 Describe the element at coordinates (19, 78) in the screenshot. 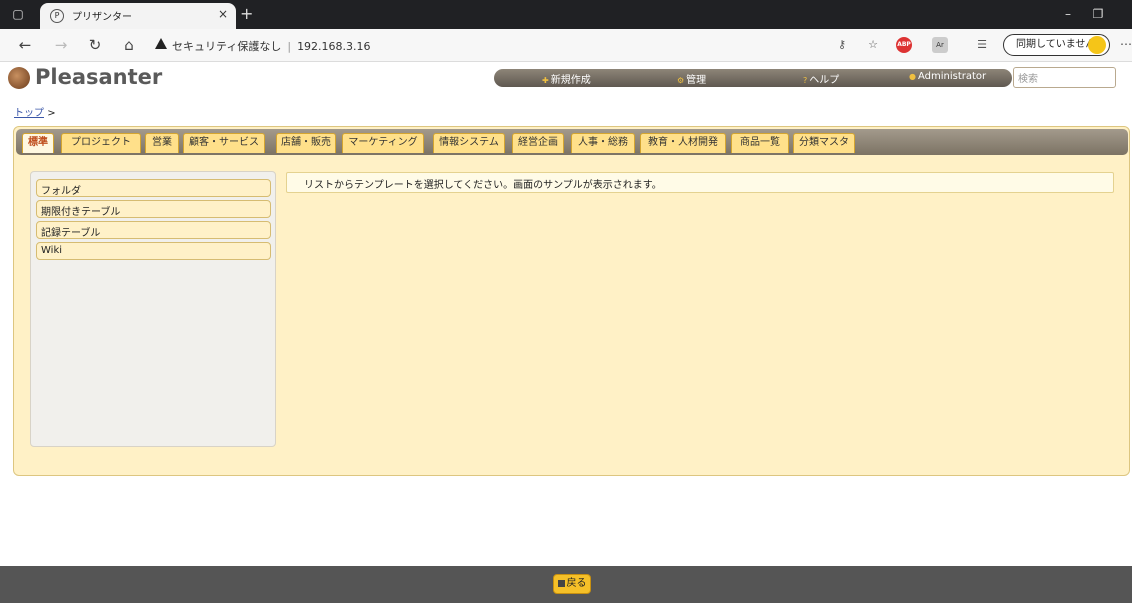

I see `logo-icon` at that location.